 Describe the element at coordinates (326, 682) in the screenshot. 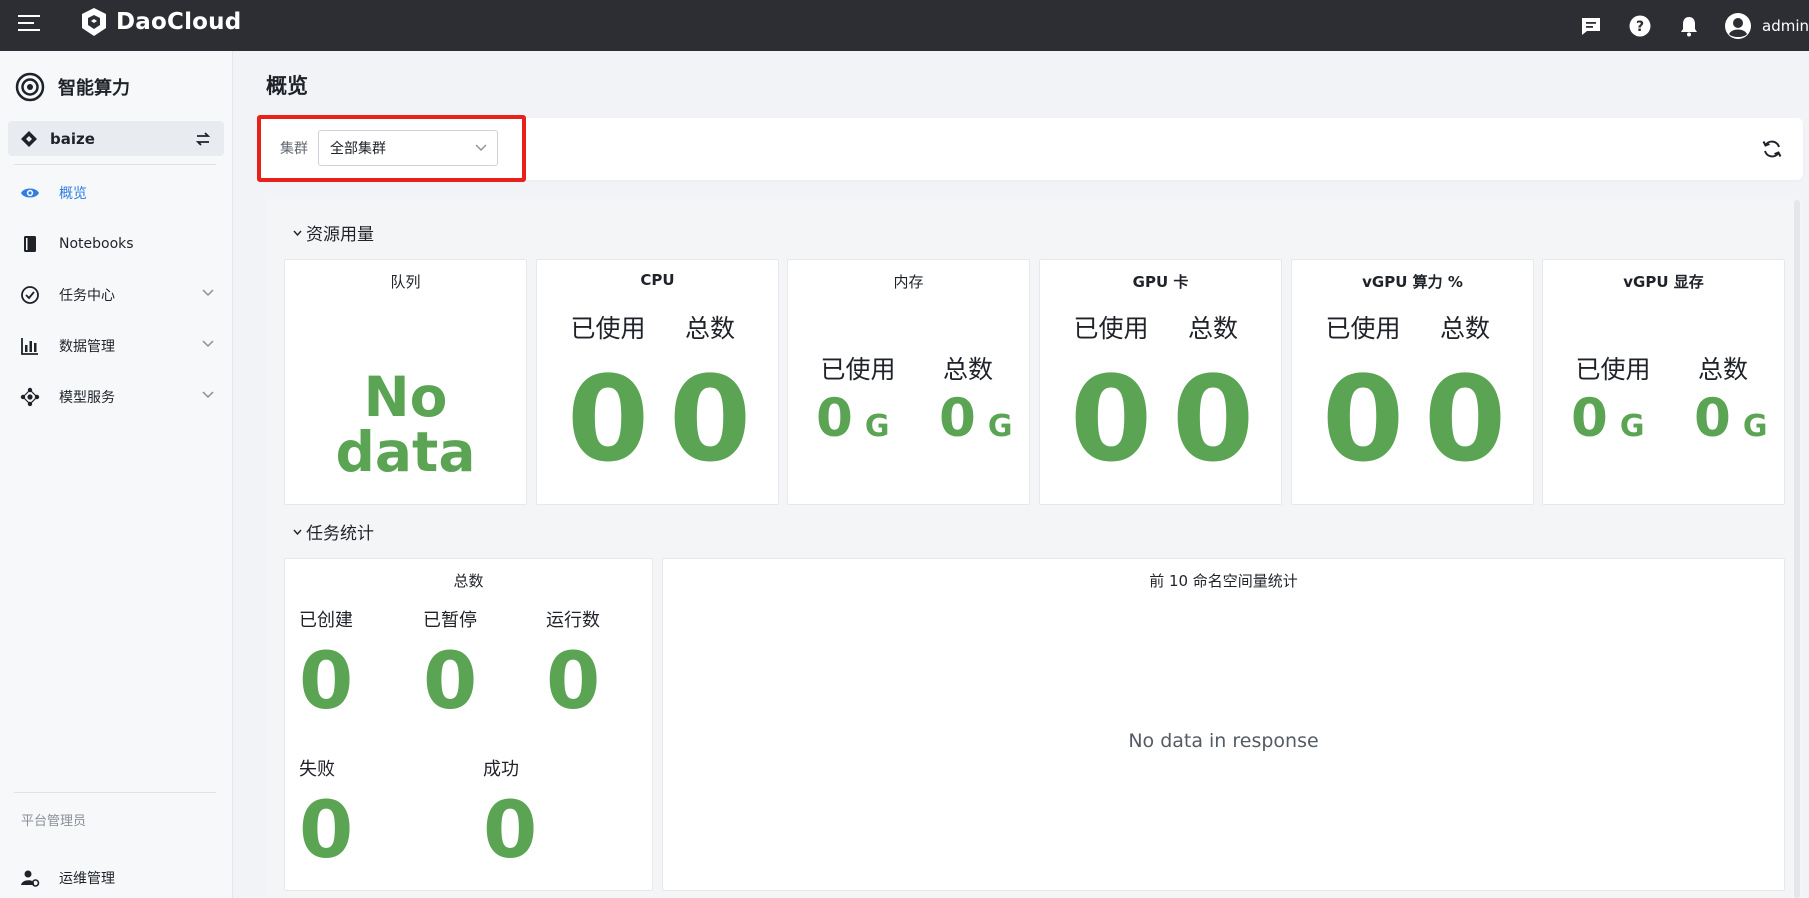

I see `created-value: 0` at that location.